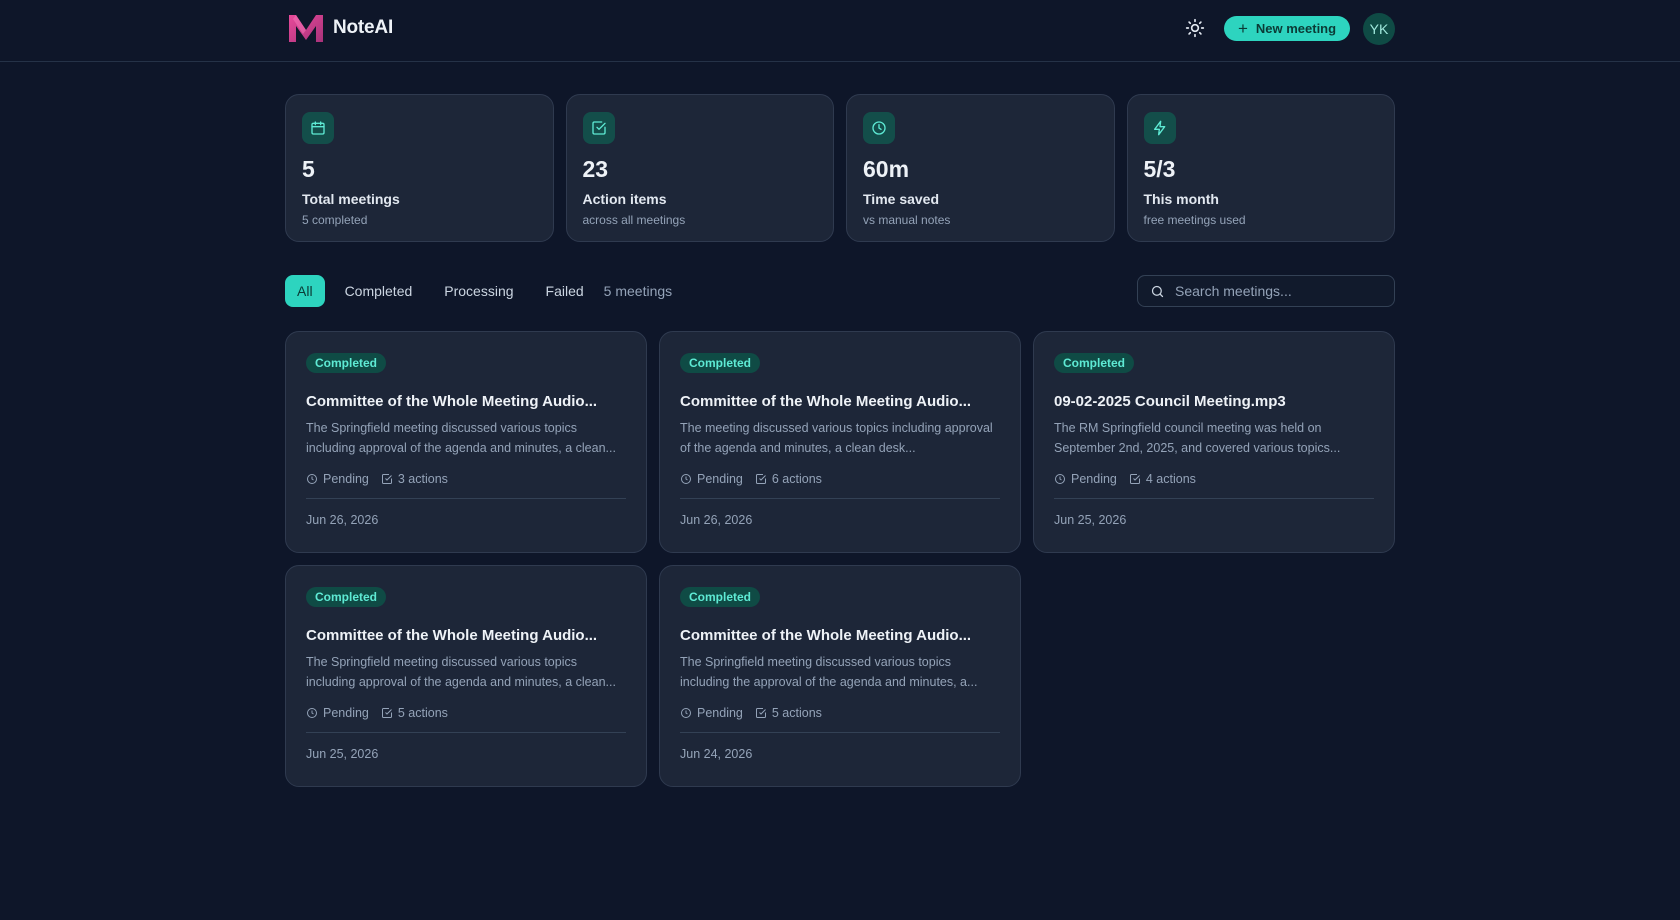  Describe the element at coordinates (419, 168) in the screenshot. I see `stat-card-total-meetings: 5 Total meetings 5 completed` at that location.